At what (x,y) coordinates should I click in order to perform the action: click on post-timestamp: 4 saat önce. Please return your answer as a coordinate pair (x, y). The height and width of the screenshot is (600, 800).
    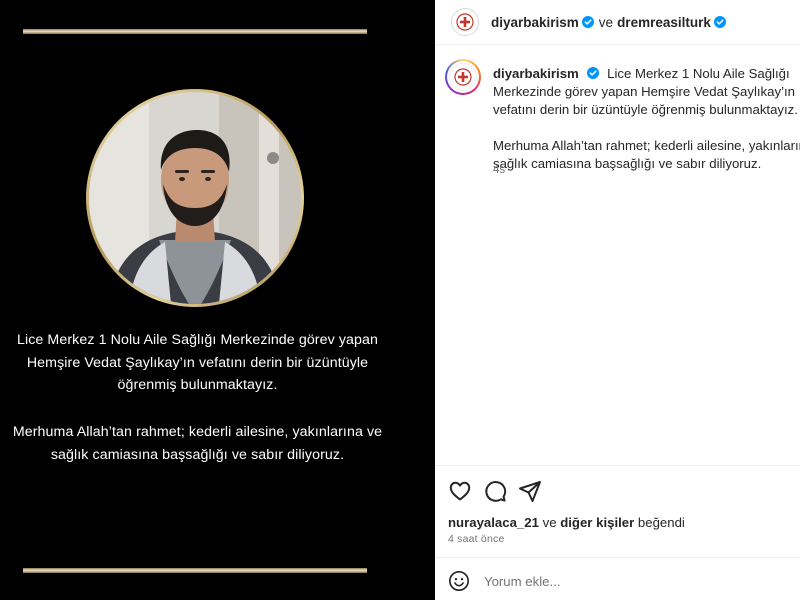
    Looking at the image, I should click on (476, 539).